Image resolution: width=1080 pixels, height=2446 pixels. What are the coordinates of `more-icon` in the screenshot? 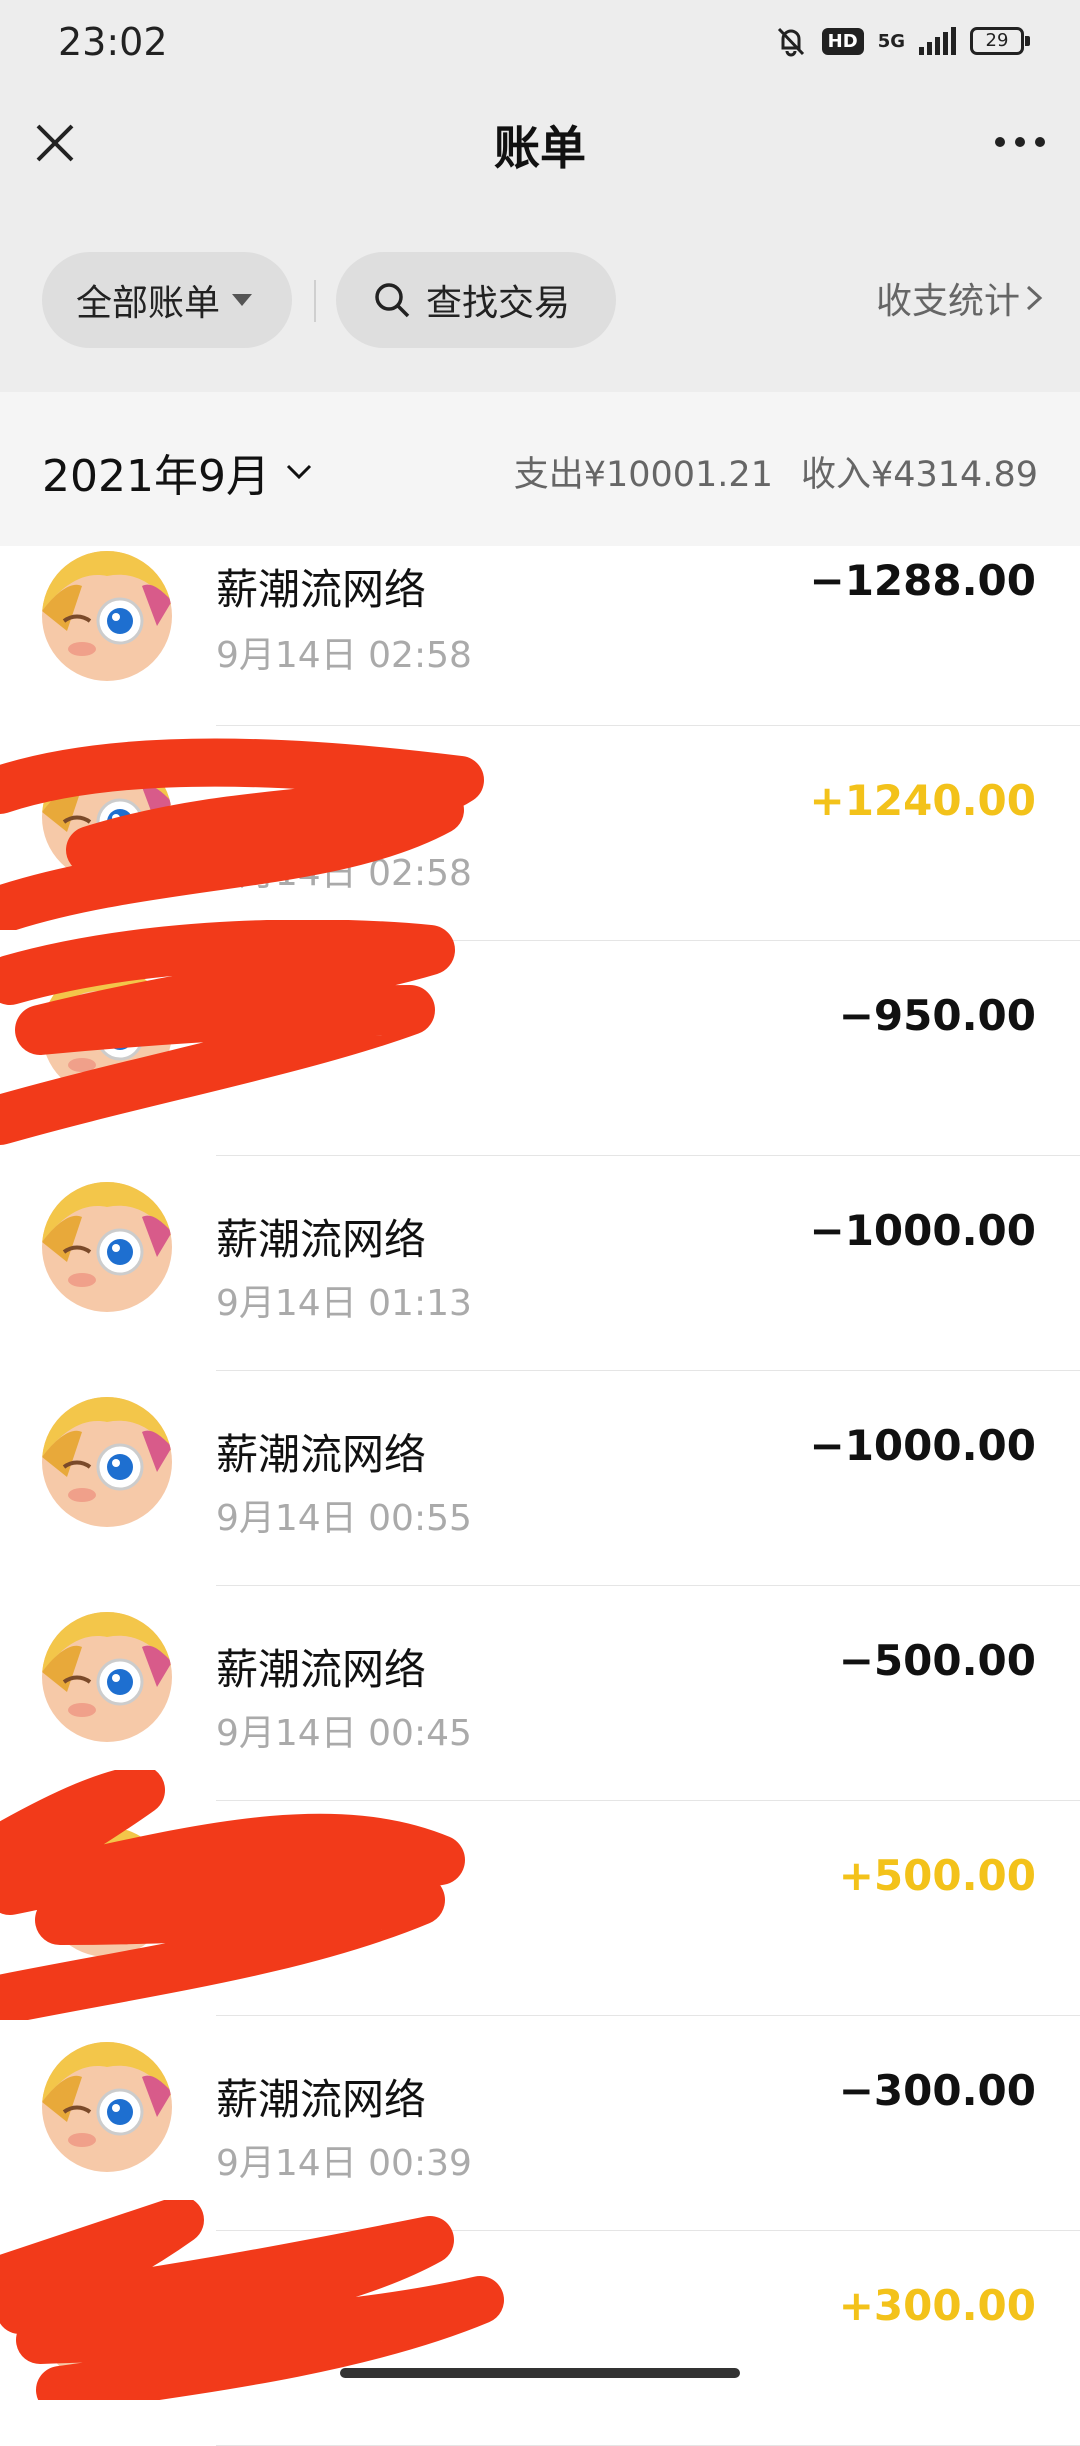 It's located at (1020, 142).